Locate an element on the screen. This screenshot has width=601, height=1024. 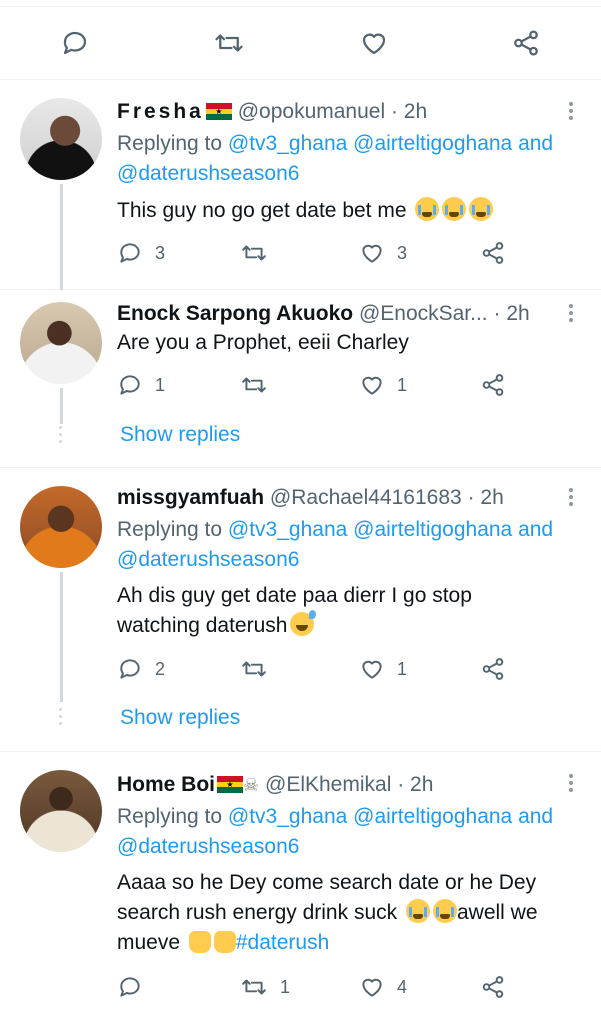
tweet-actions: 1 1 is located at coordinates (349, 385).